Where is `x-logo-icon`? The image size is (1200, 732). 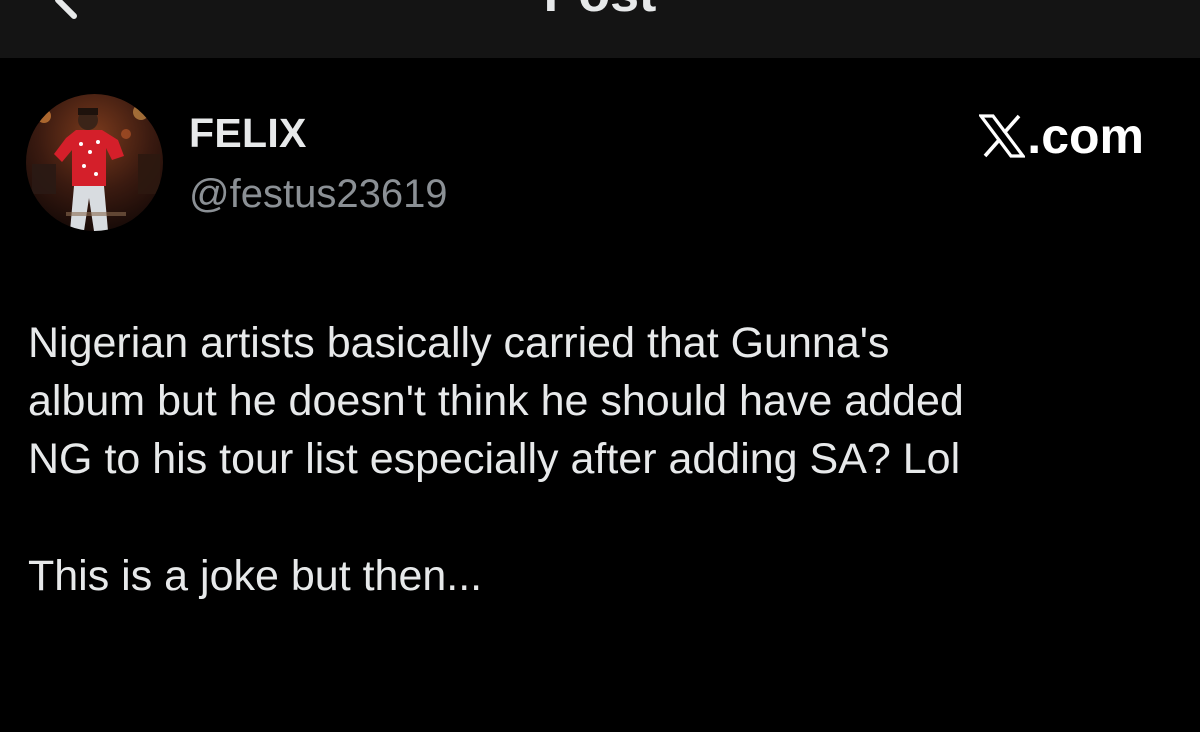 x-logo-icon is located at coordinates (1002, 136).